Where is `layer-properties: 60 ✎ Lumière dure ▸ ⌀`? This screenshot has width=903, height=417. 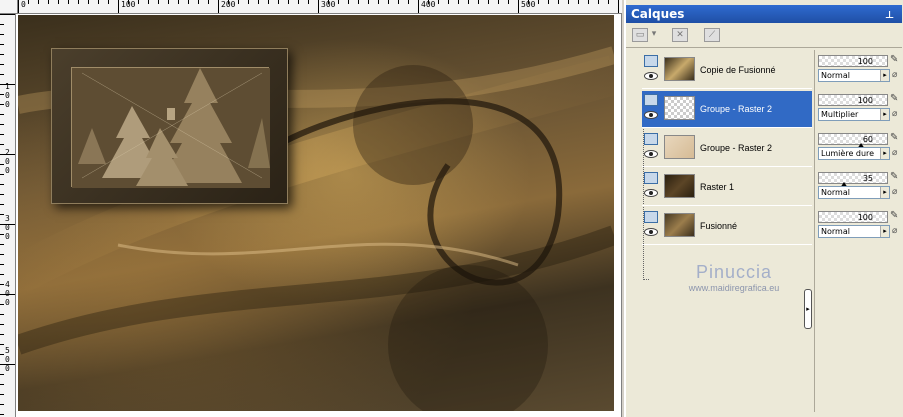 layer-properties: 60 ✎ Lumière dure ▸ ⌀ is located at coordinates (860, 148).